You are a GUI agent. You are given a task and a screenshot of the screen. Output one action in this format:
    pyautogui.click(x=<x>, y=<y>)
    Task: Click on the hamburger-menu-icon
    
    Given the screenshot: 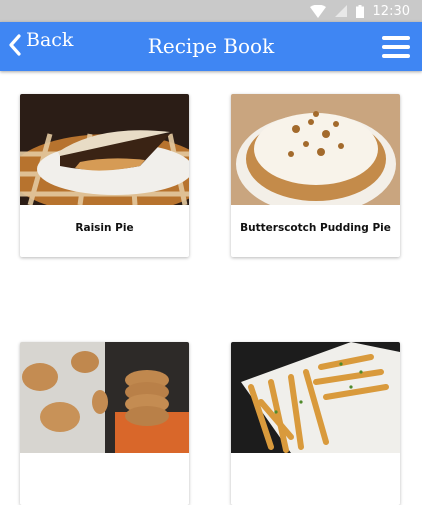 What is the action you would take?
    pyautogui.click(x=396, y=47)
    